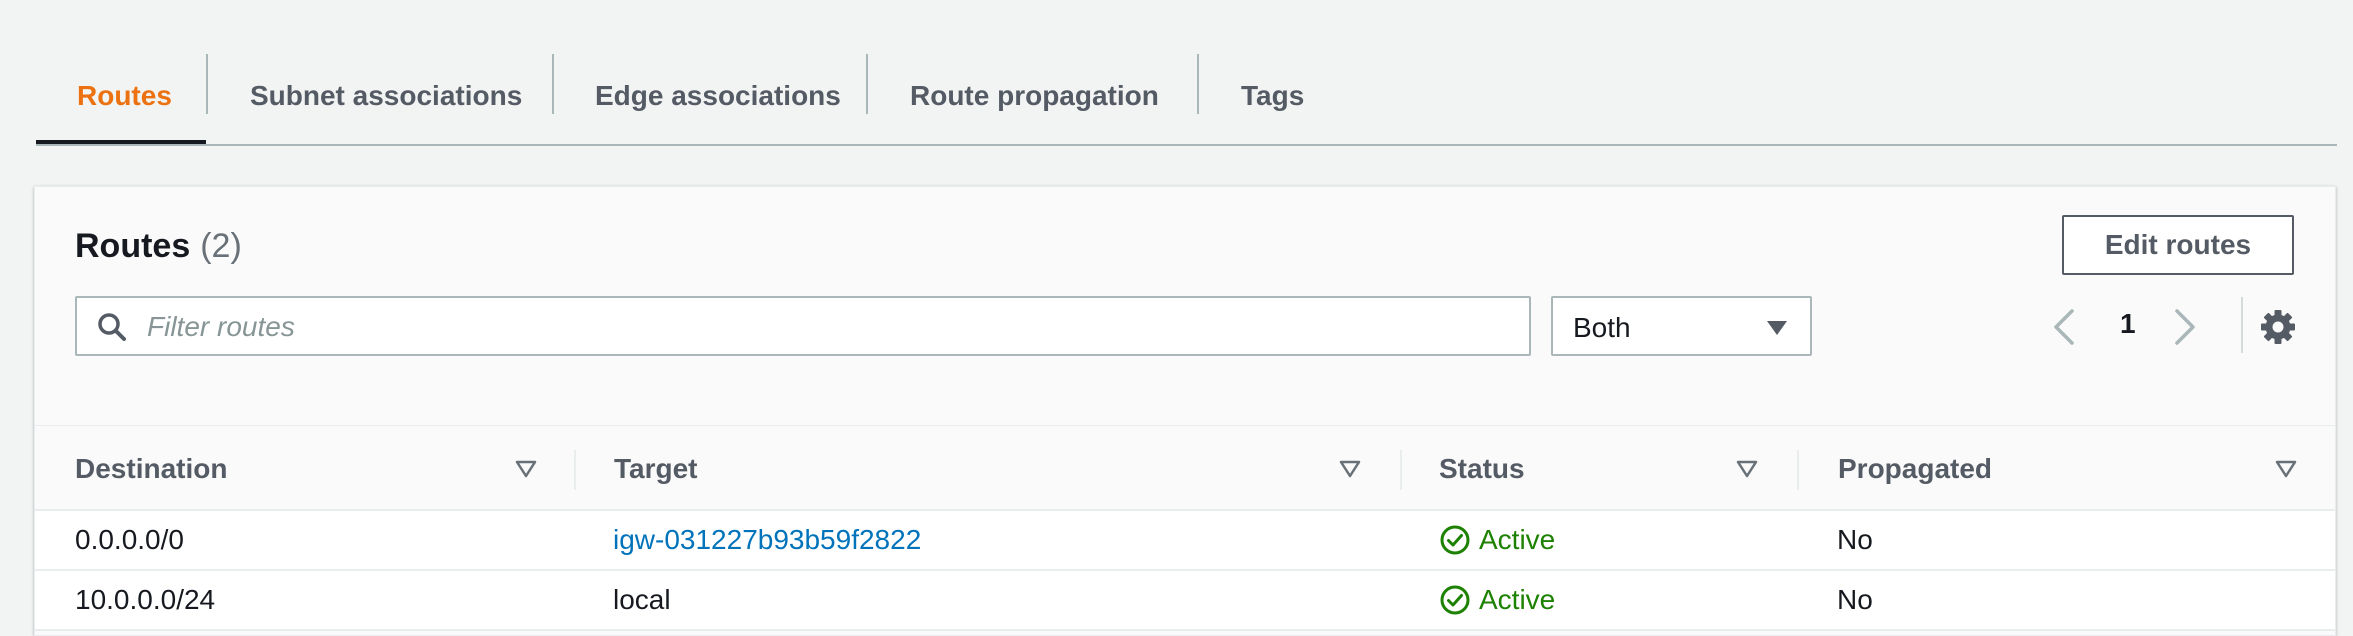  I want to click on filter-routes-field, so click(803, 326).